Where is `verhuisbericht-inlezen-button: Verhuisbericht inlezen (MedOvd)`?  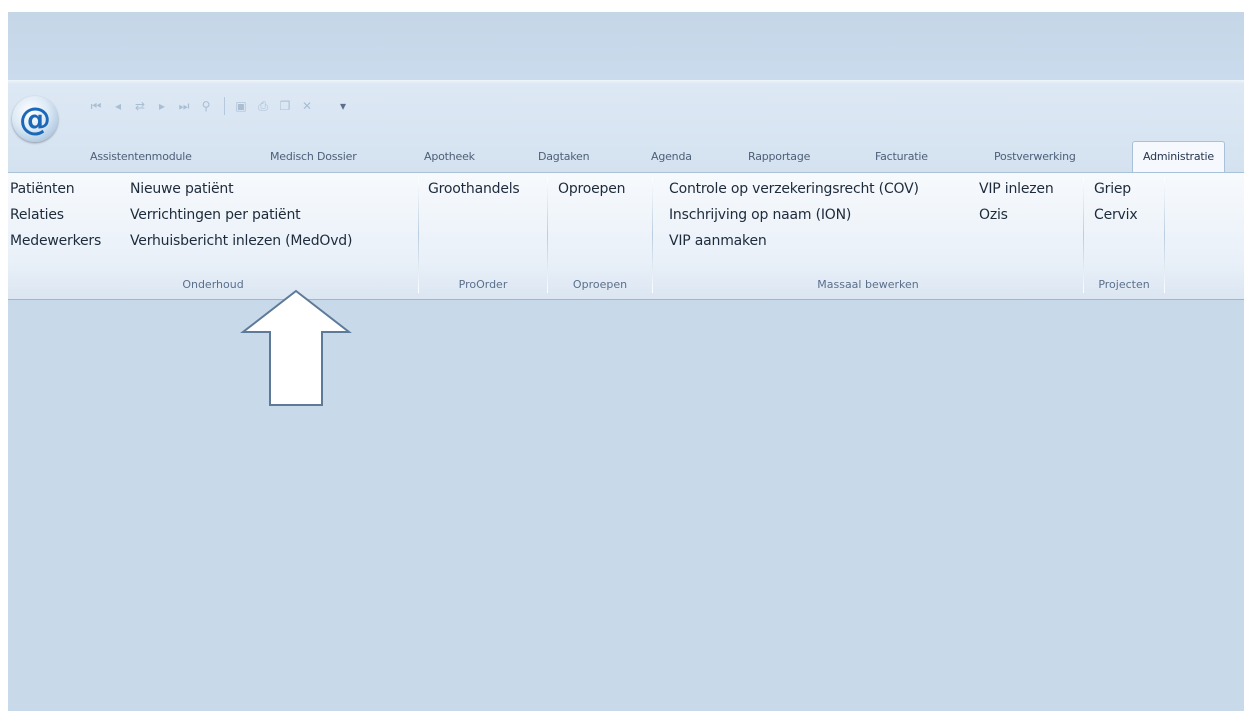 verhuisbericht-inlezen-button: Verhuisbericht inlezen (MedOvd) is located at coordinates (241, 241).